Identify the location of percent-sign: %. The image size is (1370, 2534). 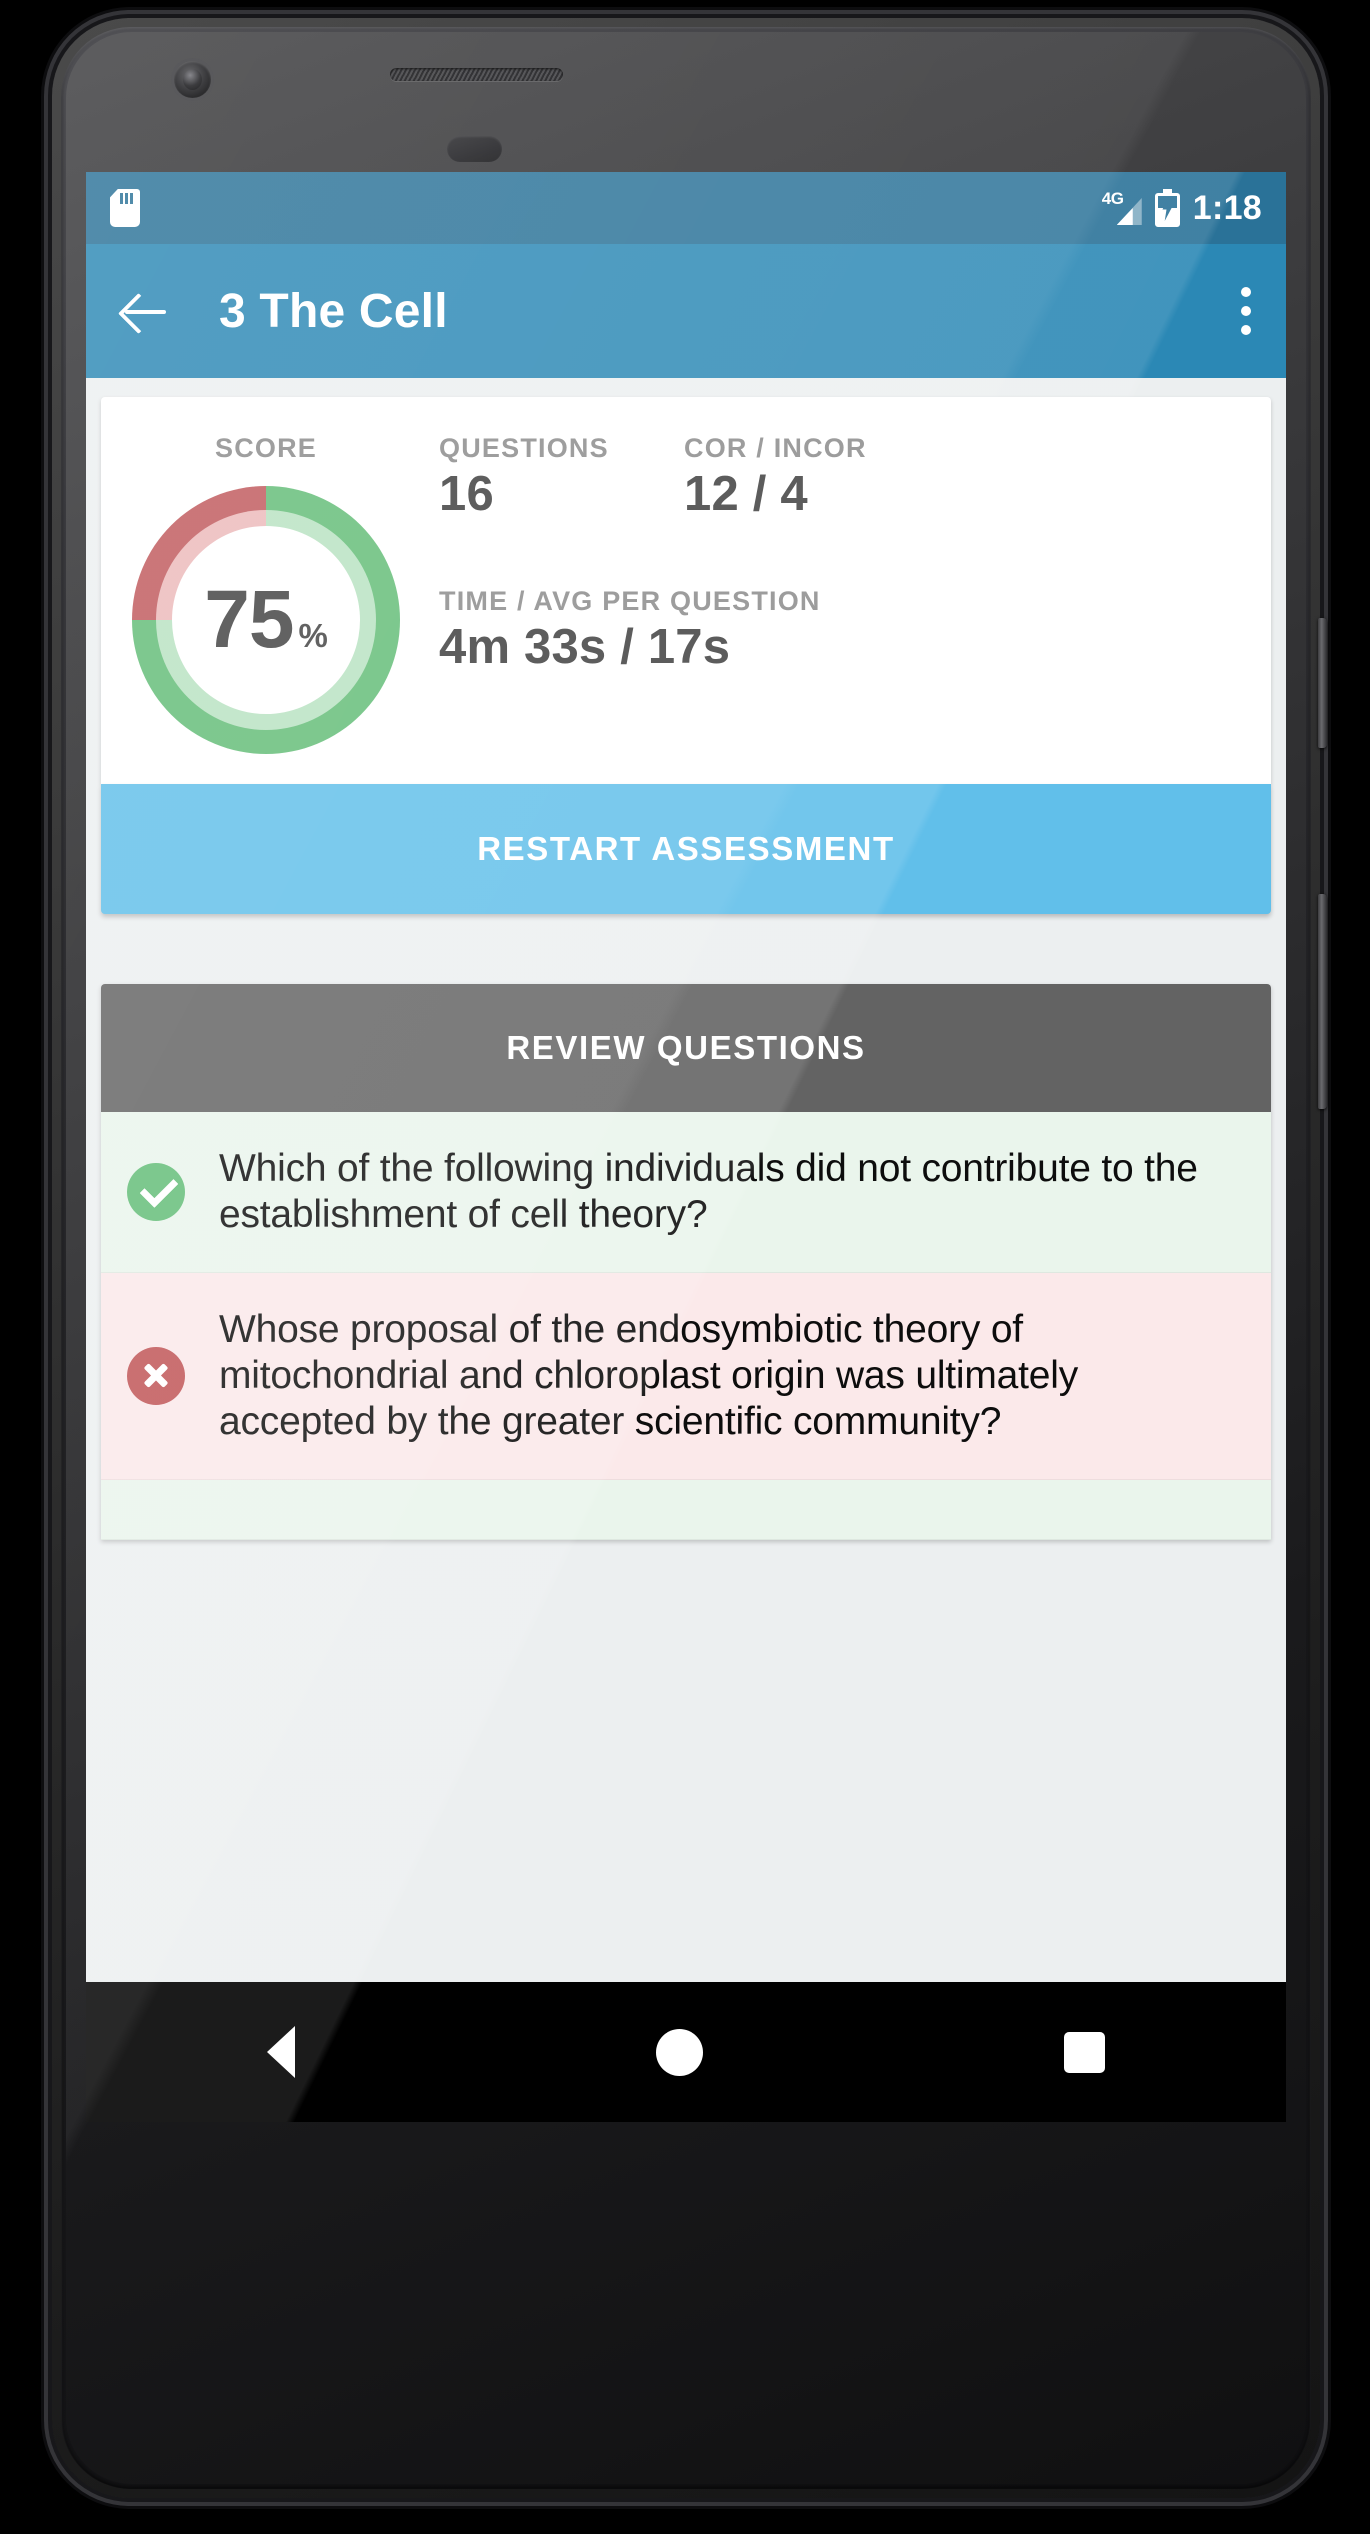
(313, 635).